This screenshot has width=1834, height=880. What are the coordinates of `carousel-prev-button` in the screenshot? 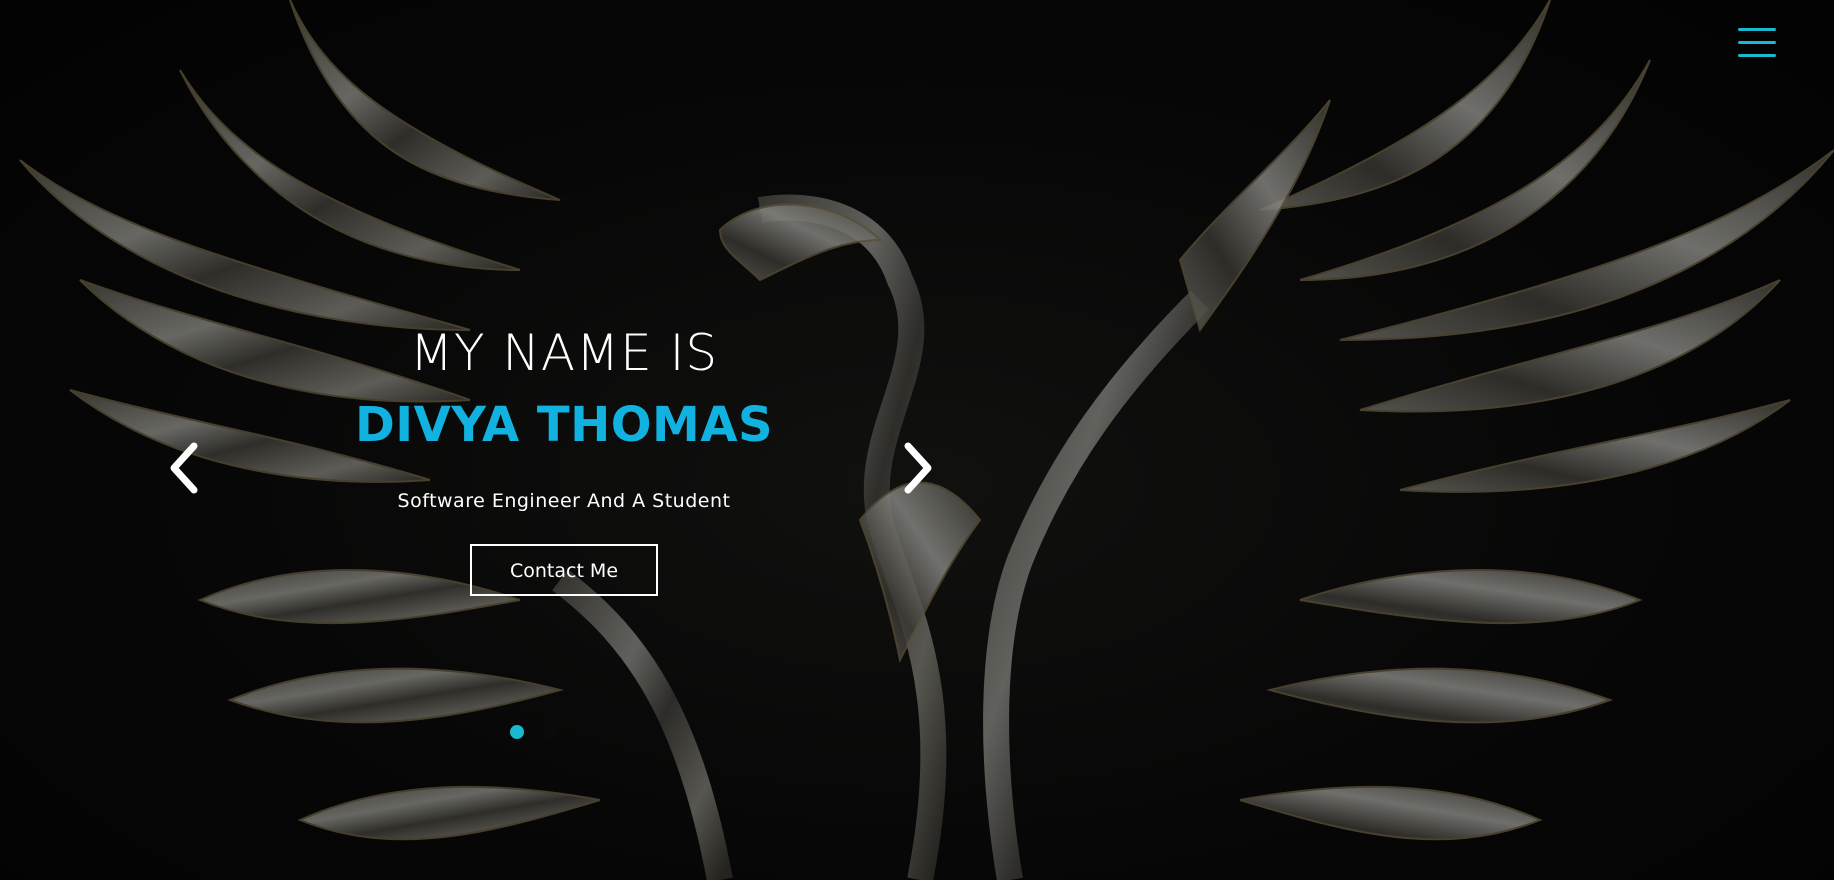 It's located at (184, 468).